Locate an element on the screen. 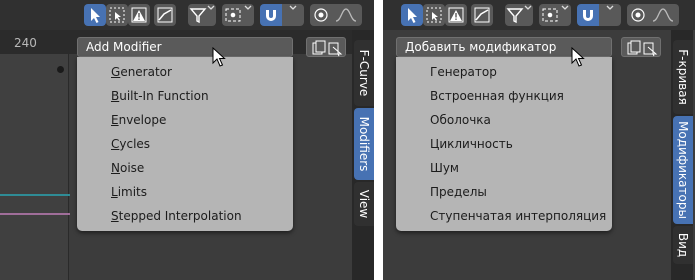 This screenshot has height=280, width=695. tab-label: F-кривая is located at coordinates (683, 77).